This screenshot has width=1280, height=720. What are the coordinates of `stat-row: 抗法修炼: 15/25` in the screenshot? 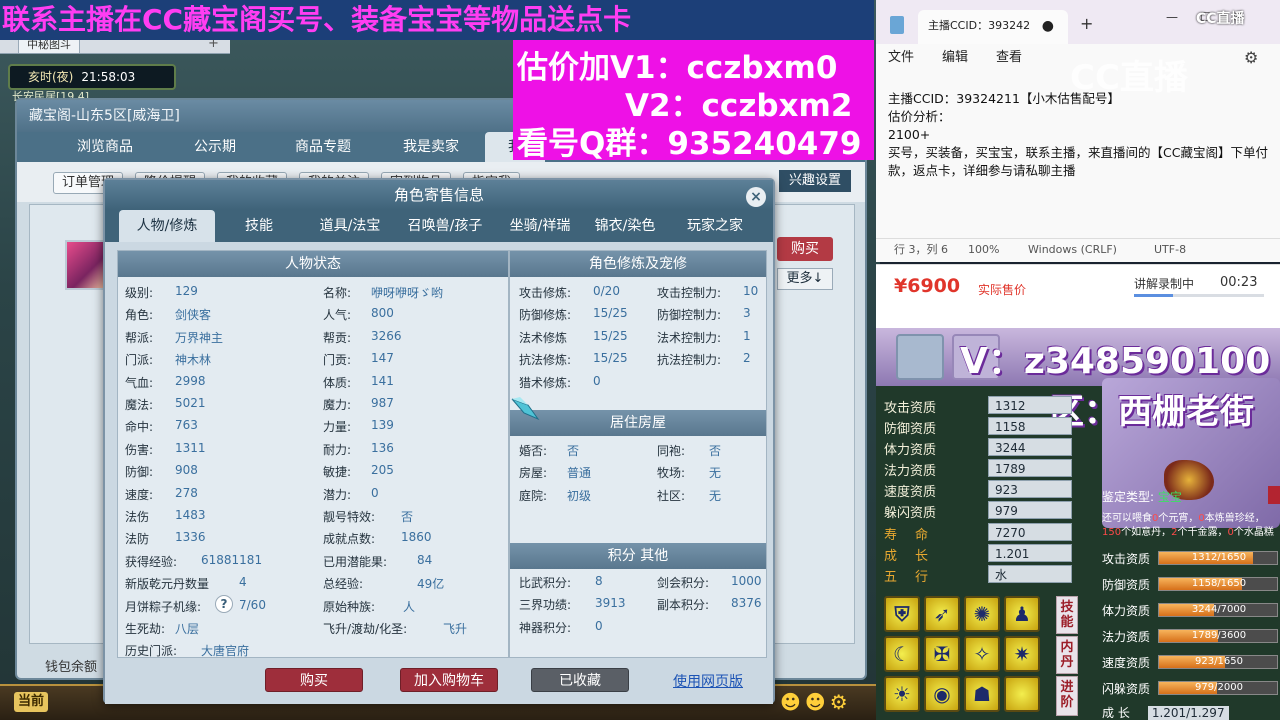 It's located at (573, 359).